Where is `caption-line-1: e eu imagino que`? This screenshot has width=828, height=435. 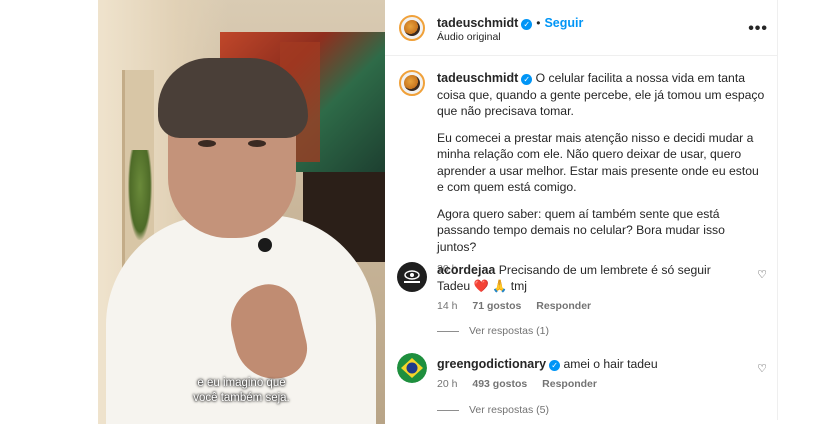
caption-line-1: e eu imagino que is located at coordinates (241, 383).